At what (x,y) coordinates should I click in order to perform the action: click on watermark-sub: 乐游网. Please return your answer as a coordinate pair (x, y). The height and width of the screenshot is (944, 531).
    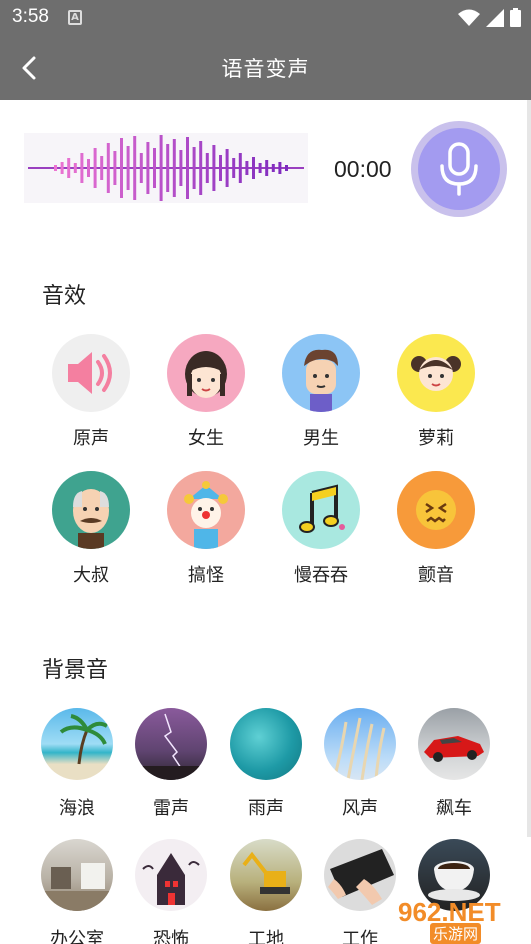
    Looking at the image, I should click on (456, 933).